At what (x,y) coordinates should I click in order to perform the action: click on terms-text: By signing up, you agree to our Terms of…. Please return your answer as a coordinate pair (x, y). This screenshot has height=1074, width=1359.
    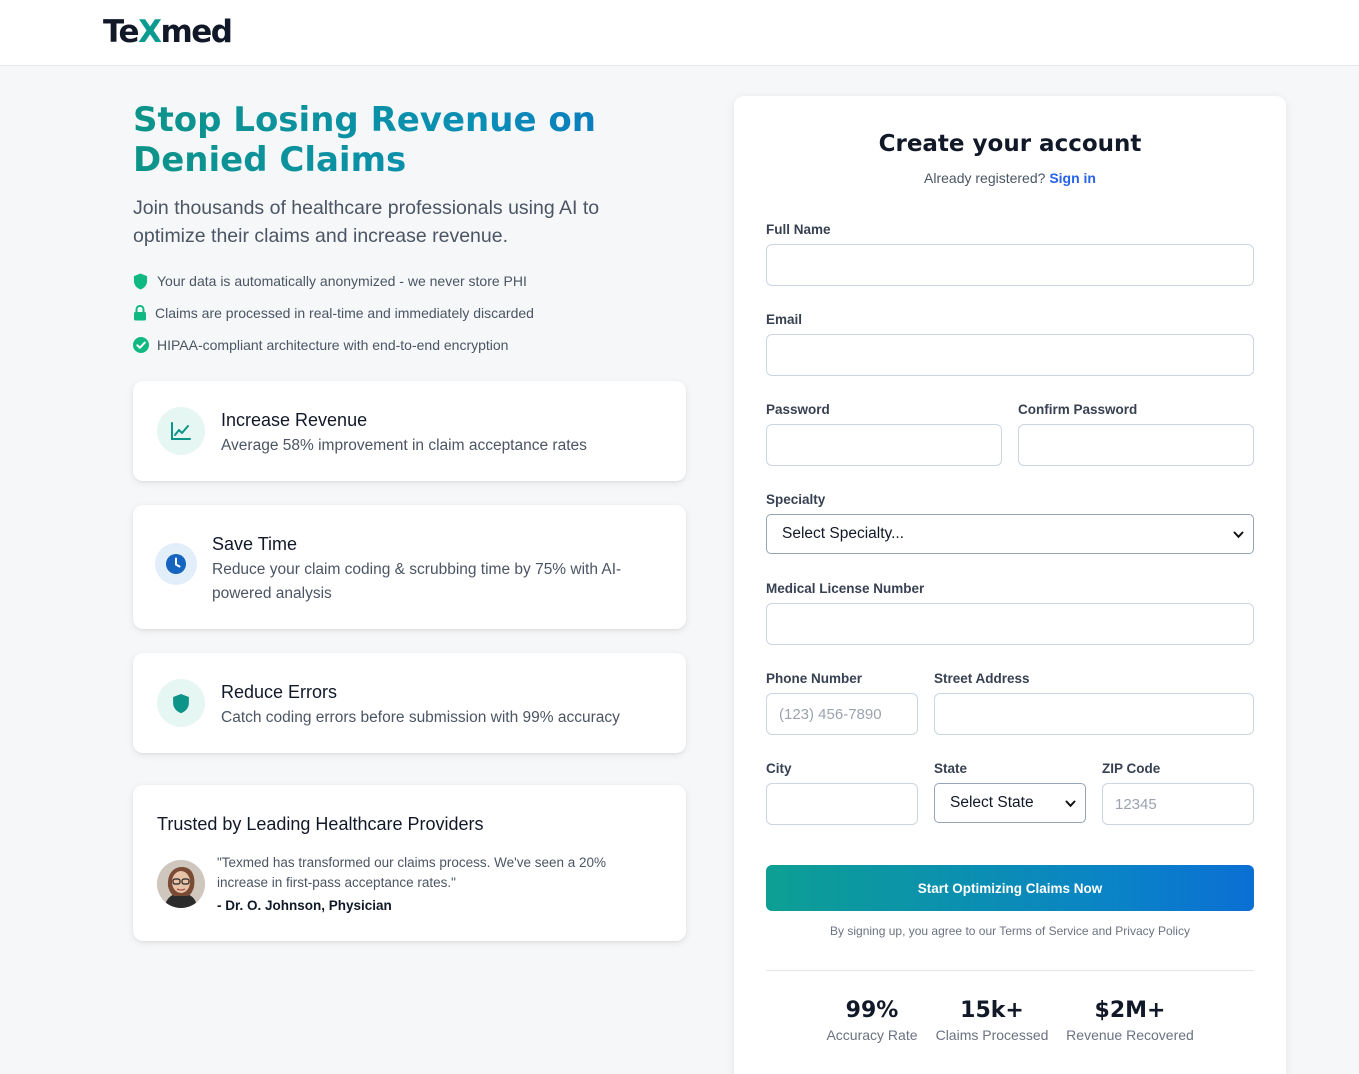
    Looking at the image, I should click on (1010, 931).